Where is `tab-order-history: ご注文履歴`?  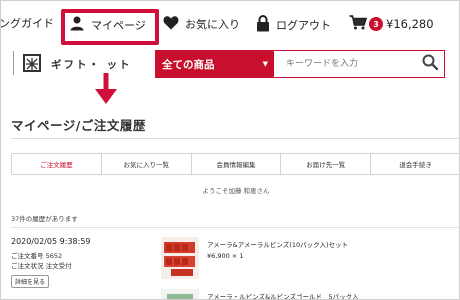 tab-order-history: ご注文履歴 is located at coordinates (57, 164).